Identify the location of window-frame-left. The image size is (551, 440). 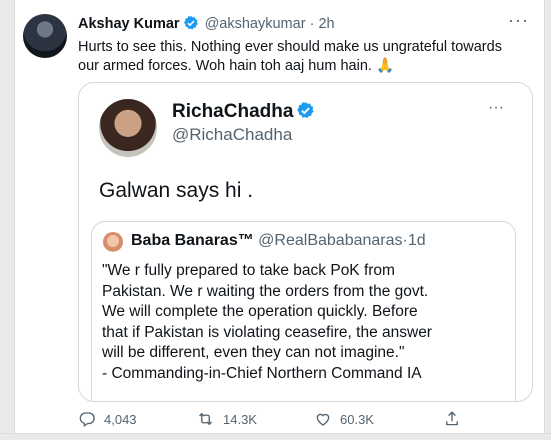
(7, 220).